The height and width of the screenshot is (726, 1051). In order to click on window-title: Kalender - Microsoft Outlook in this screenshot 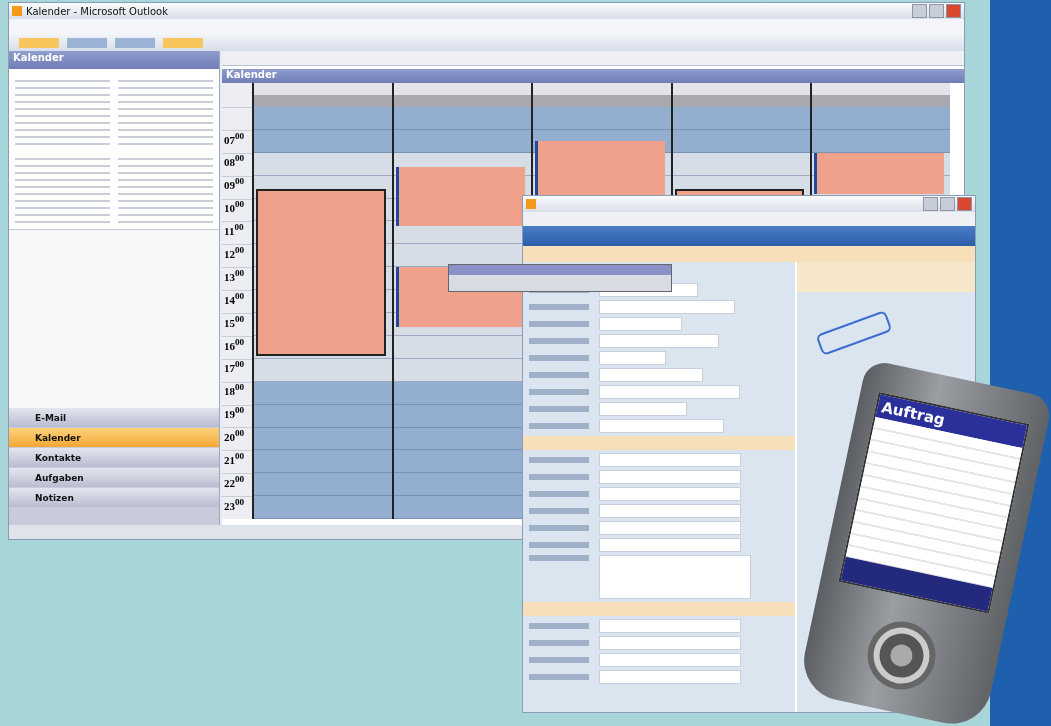, I will do `click(97, 11)`.